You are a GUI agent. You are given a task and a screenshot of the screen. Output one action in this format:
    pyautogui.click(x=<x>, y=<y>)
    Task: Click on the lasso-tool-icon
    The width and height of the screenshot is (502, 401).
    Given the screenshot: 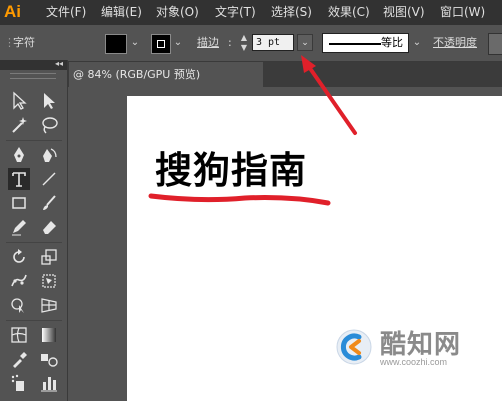 What is the action you would take?
    pyautogui.click(x=49, y=125)
    